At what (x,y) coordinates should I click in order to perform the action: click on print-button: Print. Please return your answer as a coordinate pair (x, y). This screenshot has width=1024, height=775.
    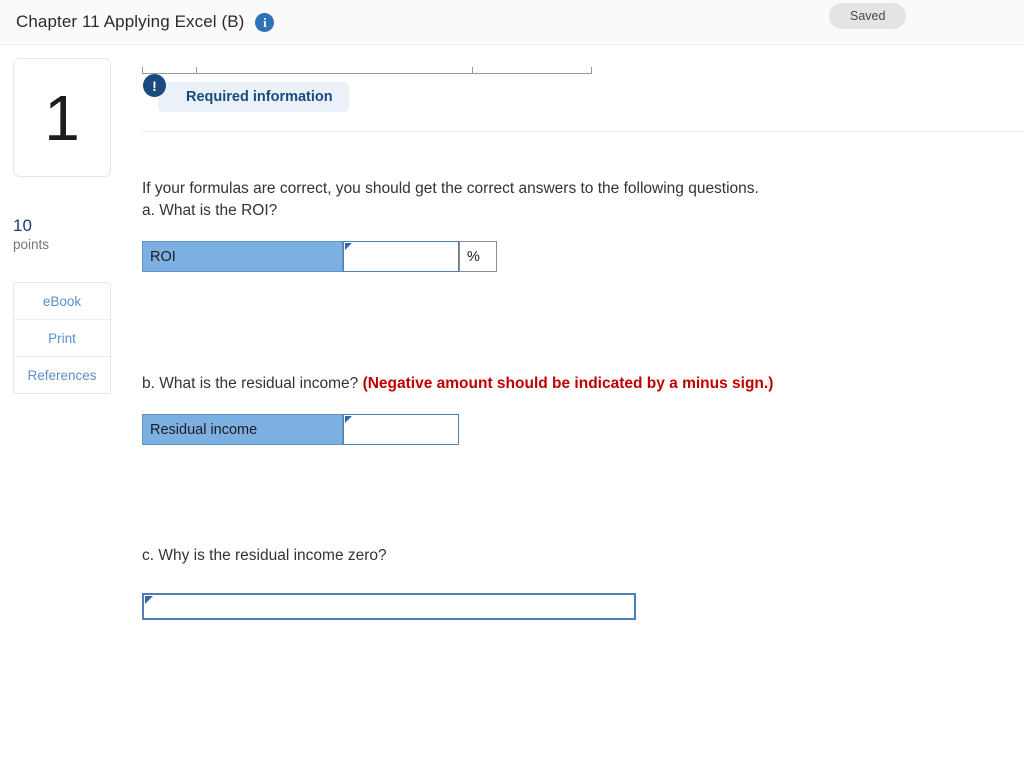
    Looking at the image, I should click on (62, 339).